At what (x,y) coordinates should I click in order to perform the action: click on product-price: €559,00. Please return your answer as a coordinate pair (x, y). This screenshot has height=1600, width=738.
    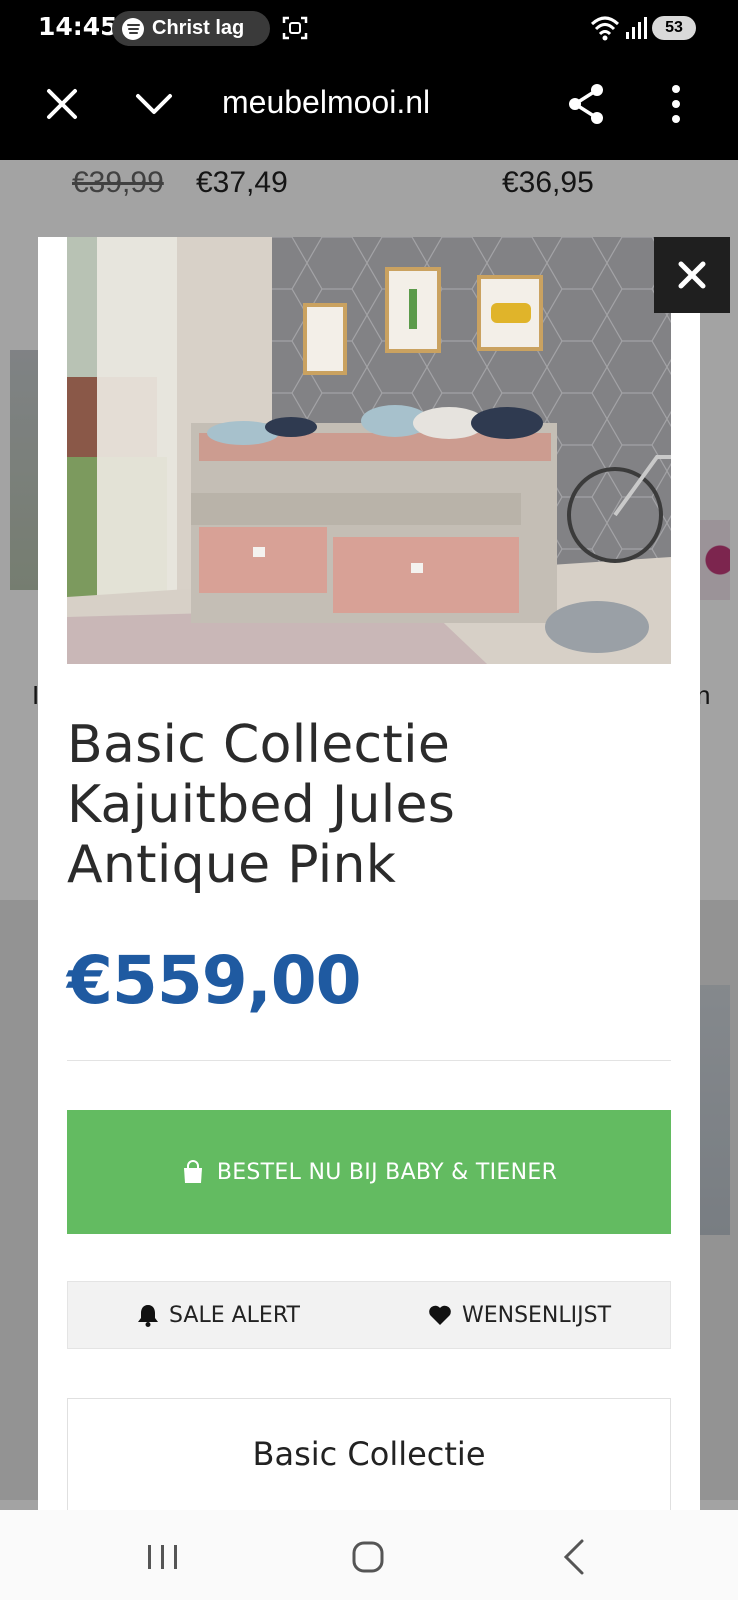
    Looking at the image, I should click on (214, 980).